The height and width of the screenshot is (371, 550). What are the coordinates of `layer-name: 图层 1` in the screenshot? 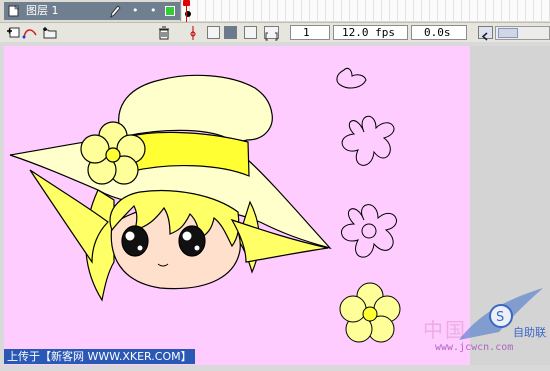 It's located at (42, 11).